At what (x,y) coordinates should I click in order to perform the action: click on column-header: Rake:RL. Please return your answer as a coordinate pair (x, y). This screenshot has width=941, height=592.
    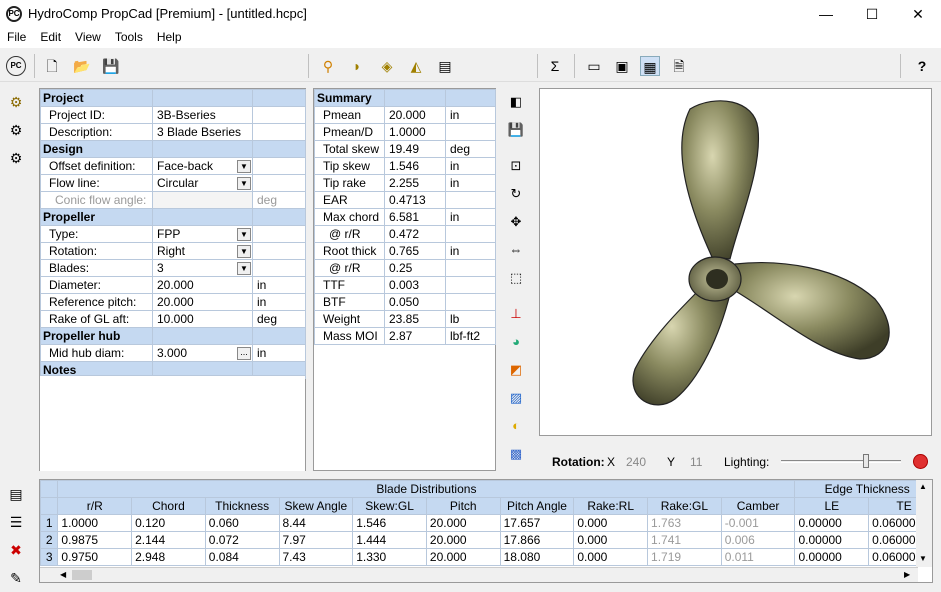
    Looking at the image, I should click on (611, 506).